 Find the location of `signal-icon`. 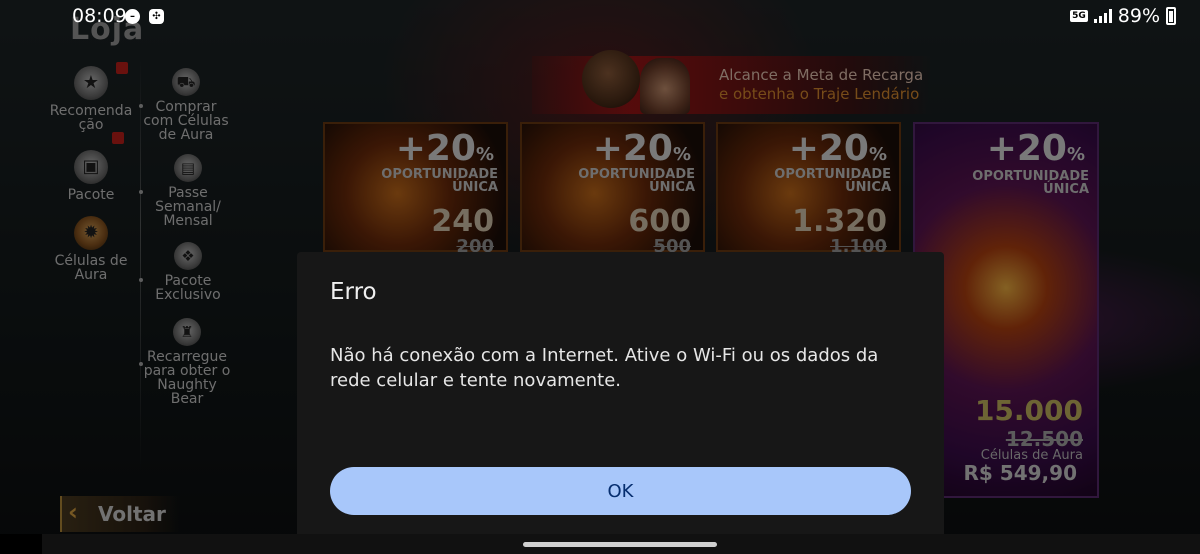

signal-icon is located at coordinates (1102, 16).